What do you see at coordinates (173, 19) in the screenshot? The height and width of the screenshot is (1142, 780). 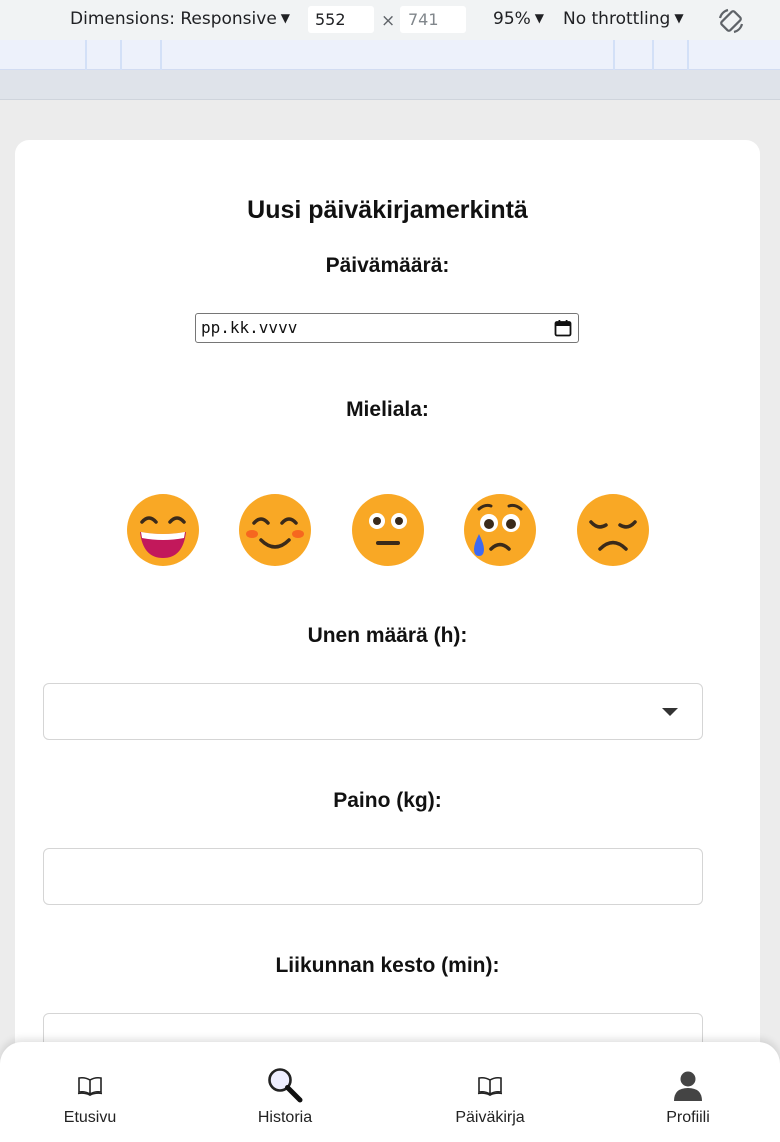 I see `dimensions-label: Dimensions: Responsive` at bounding box center [173, 19].